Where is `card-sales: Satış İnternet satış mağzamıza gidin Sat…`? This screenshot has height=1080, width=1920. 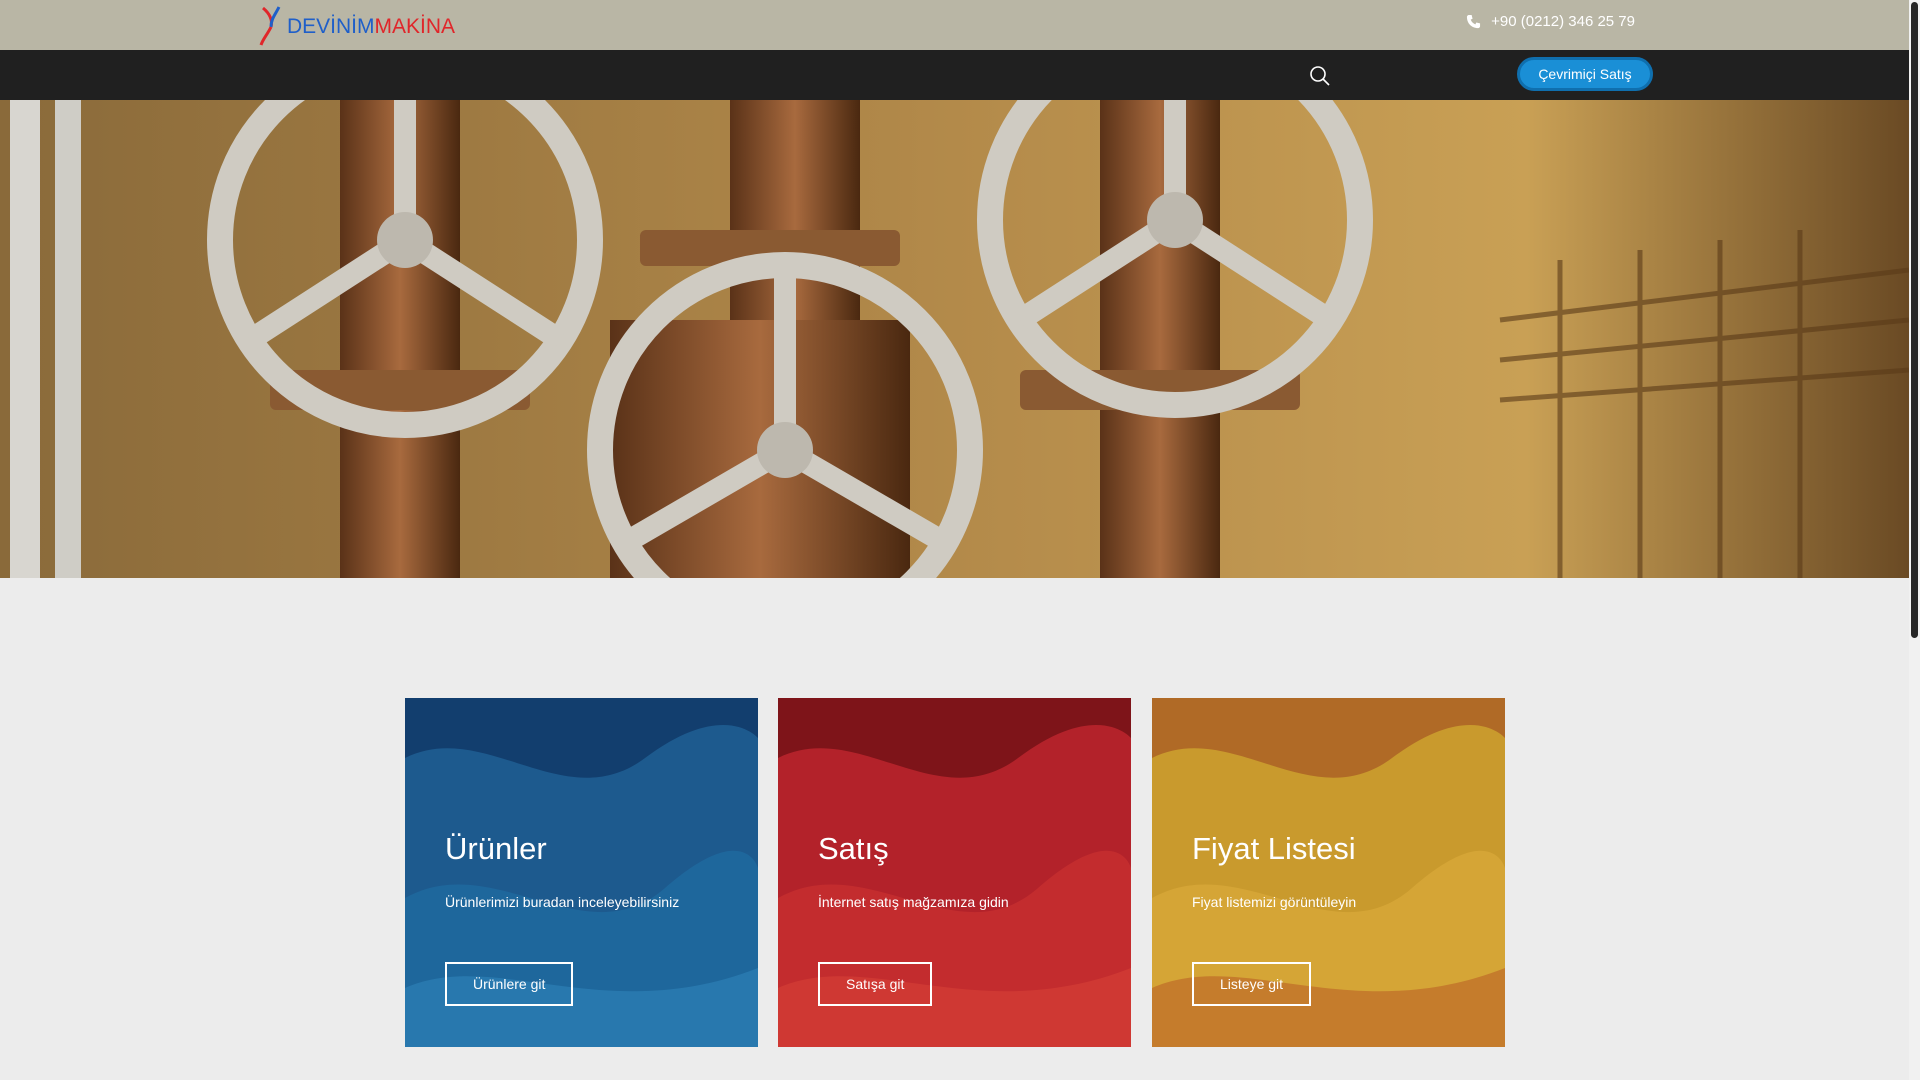
card-sales: Satış İnternet satış mağzamıza gidin Sat… is located at coordinates (954, 872).